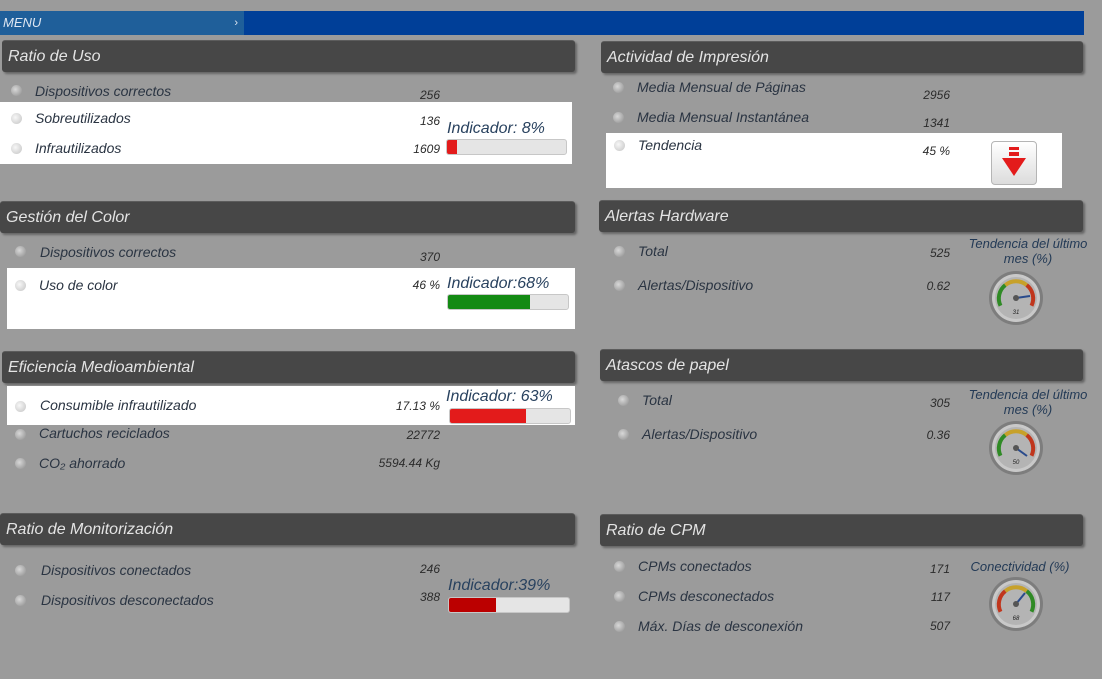 Image resolution: width=1102 pixels, height=679 pixels. I want to click on eficiencia-progress-fill, so click(488, 416).